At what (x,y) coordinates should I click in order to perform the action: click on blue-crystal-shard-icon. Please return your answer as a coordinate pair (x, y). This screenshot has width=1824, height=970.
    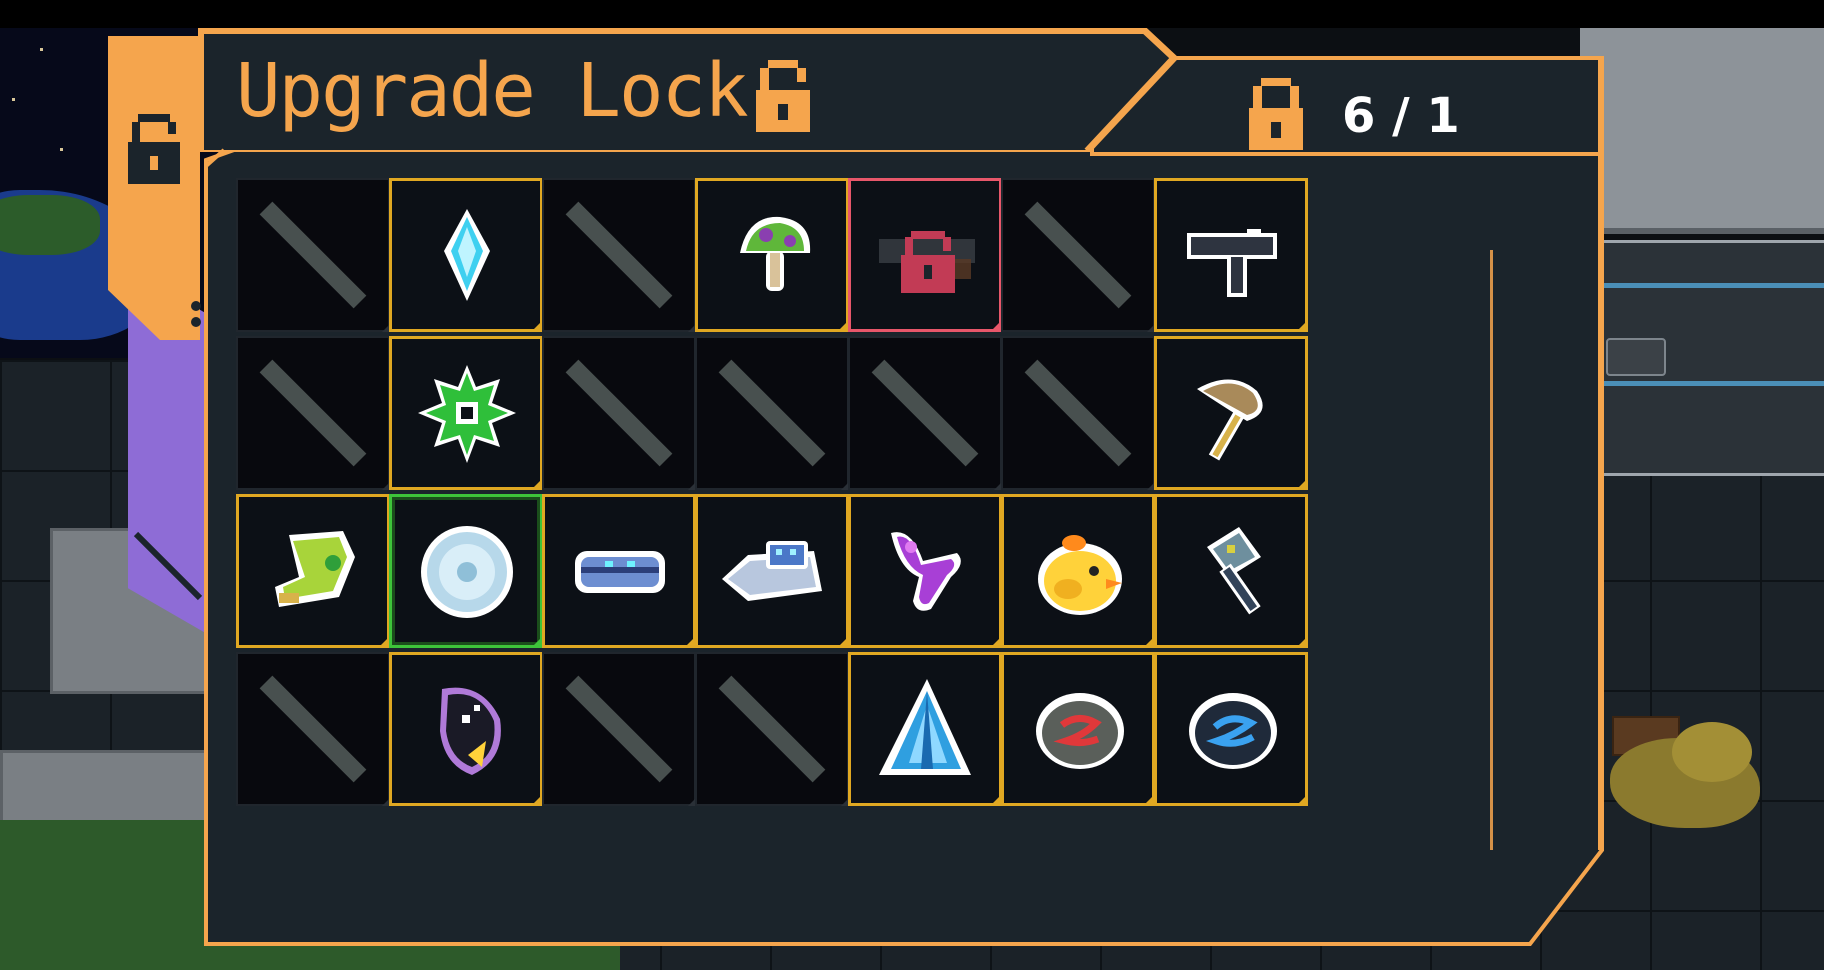
    Looking at the image, I should click on (925, 727).